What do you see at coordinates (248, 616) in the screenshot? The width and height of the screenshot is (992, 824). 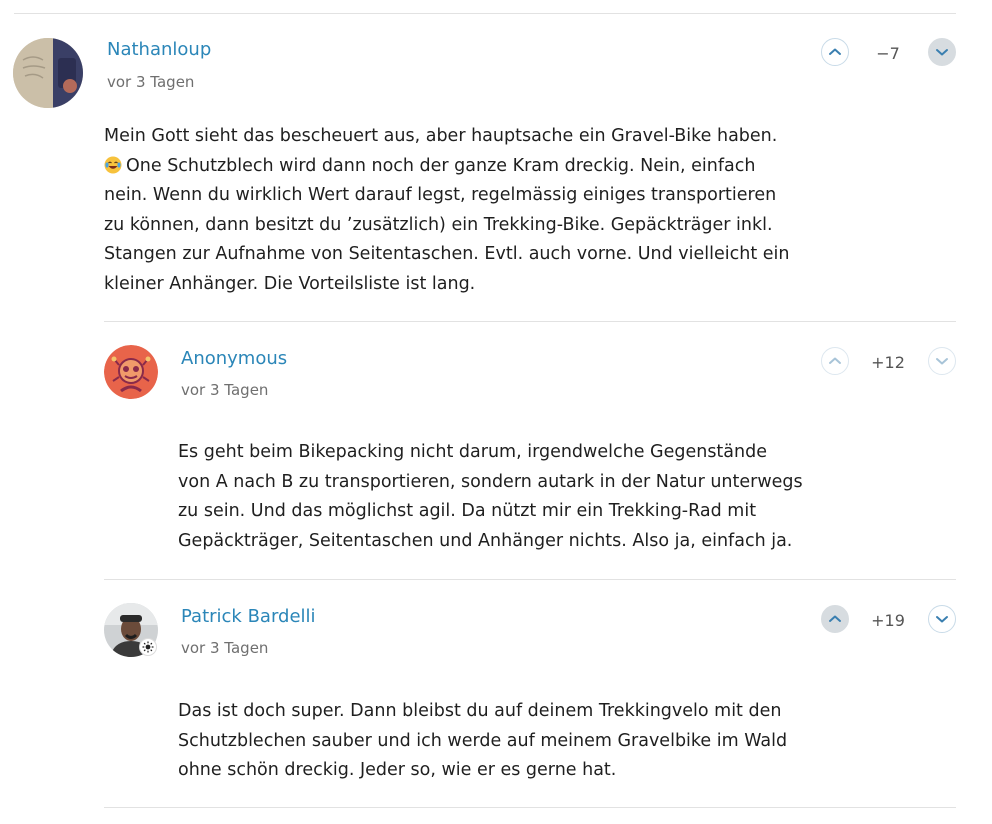 I see `username: Patrick Bardelli` at bounding box center [248, 616].